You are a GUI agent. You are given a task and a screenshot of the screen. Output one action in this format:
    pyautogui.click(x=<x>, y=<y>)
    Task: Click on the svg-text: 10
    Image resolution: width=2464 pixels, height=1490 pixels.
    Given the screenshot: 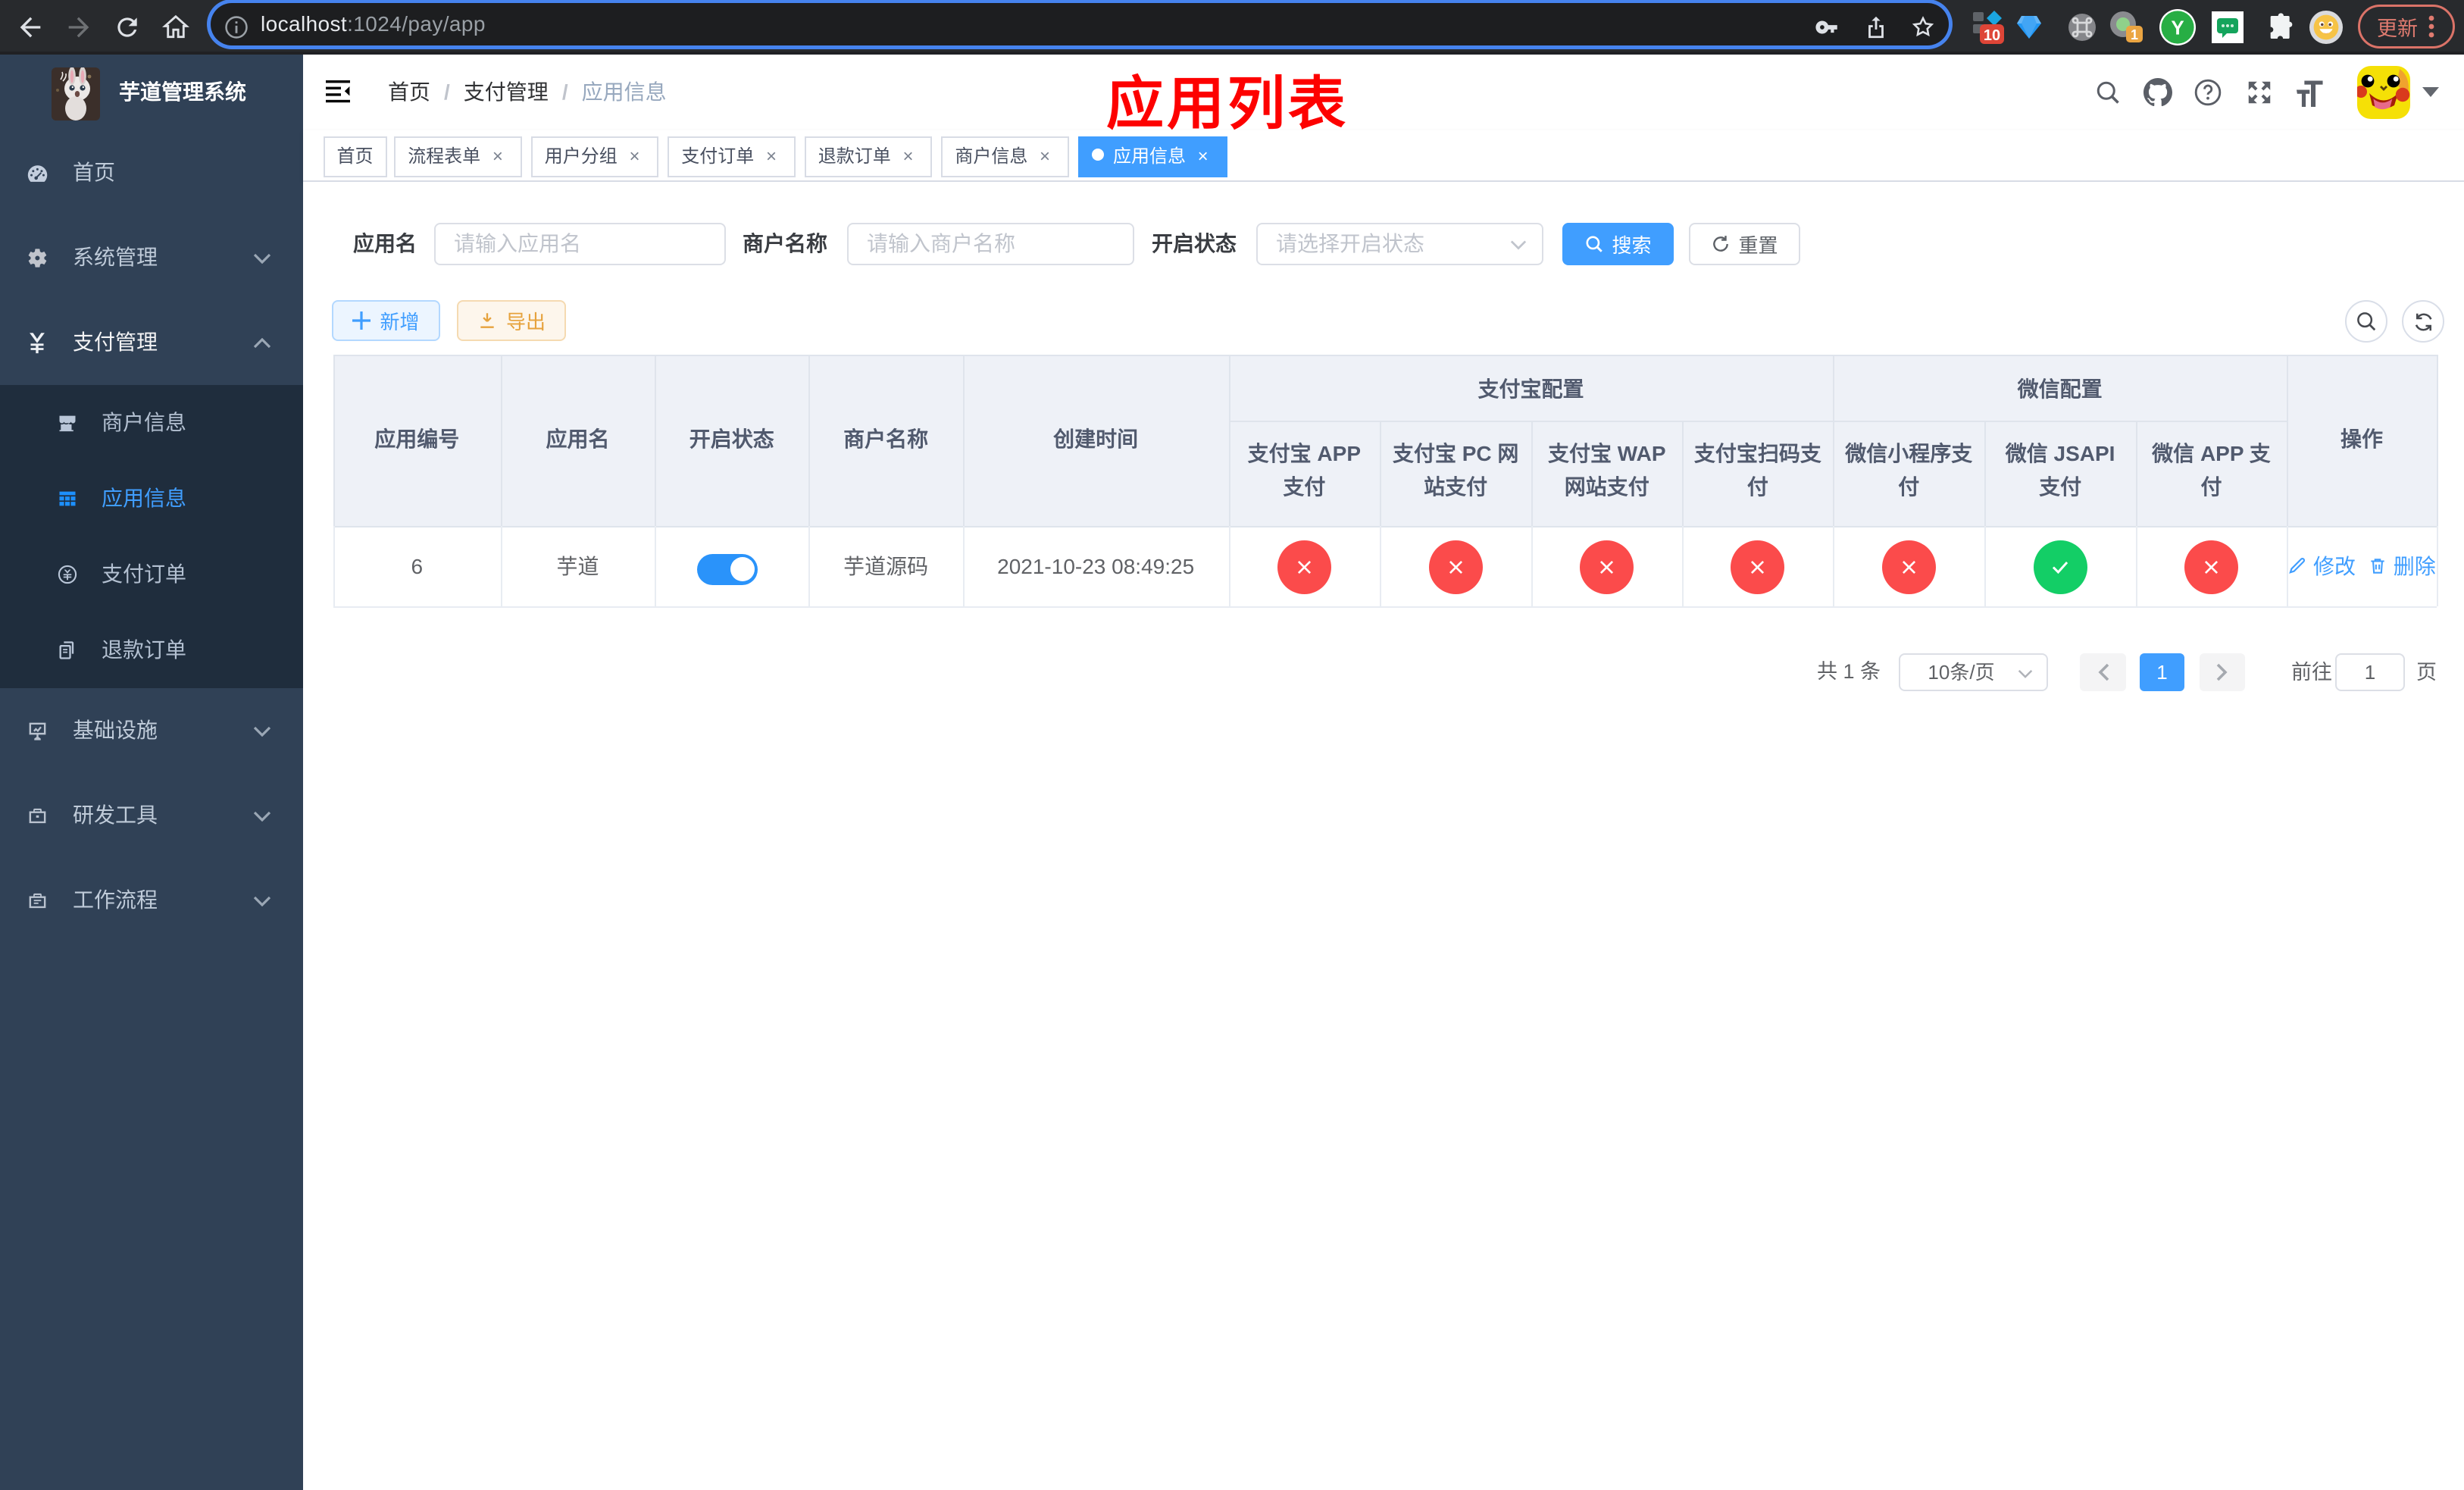 What is the action you would take?
    pyautogui.click(x=1992, y=36)
    